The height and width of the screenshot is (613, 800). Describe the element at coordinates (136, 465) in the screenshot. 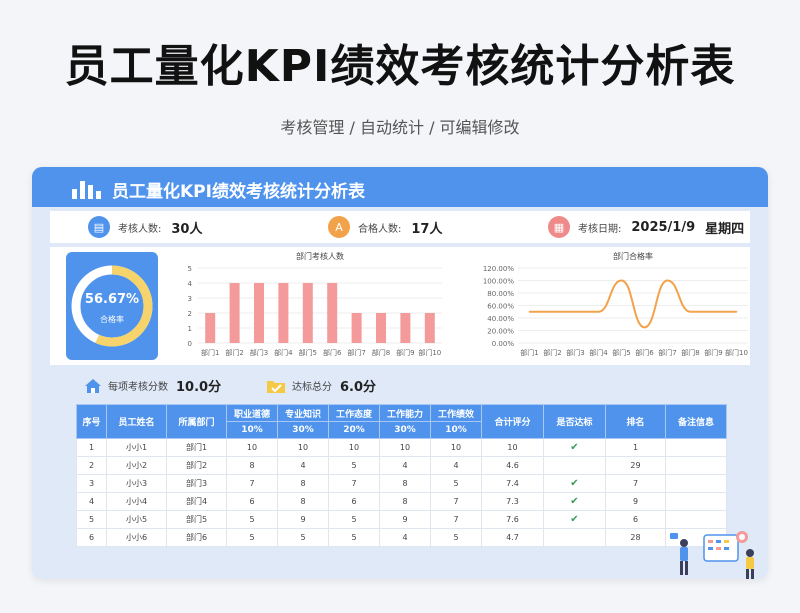

I see `cell-name: 小小2` at that location.